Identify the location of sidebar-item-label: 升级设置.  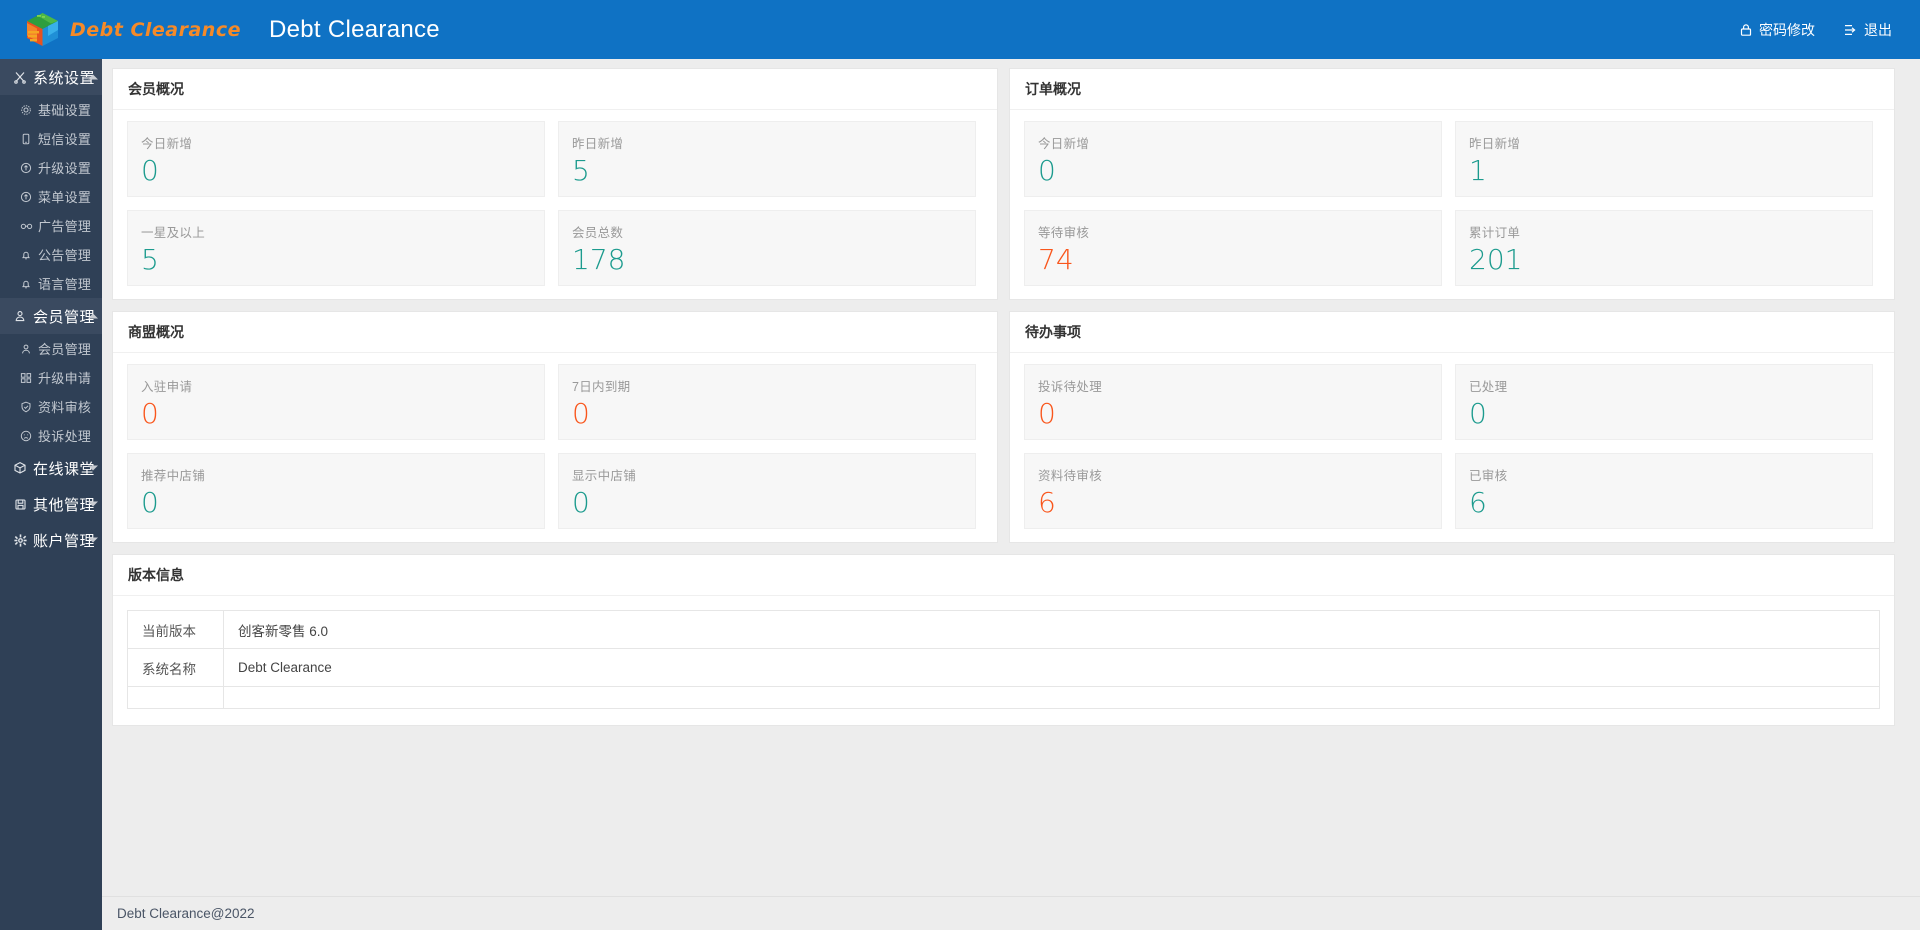
(65, 168).